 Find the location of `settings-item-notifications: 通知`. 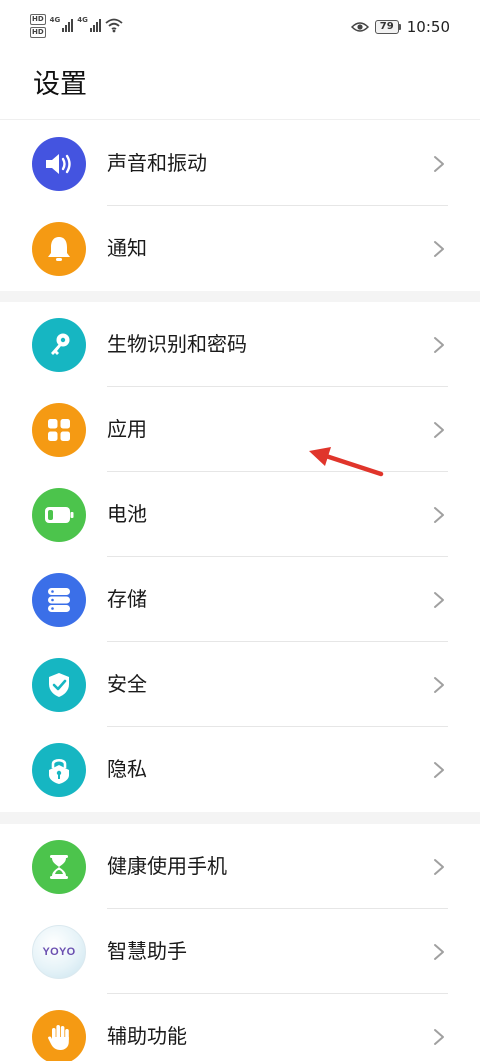

settings-item-notifications: 通知 is located at coordinates (240, 248).